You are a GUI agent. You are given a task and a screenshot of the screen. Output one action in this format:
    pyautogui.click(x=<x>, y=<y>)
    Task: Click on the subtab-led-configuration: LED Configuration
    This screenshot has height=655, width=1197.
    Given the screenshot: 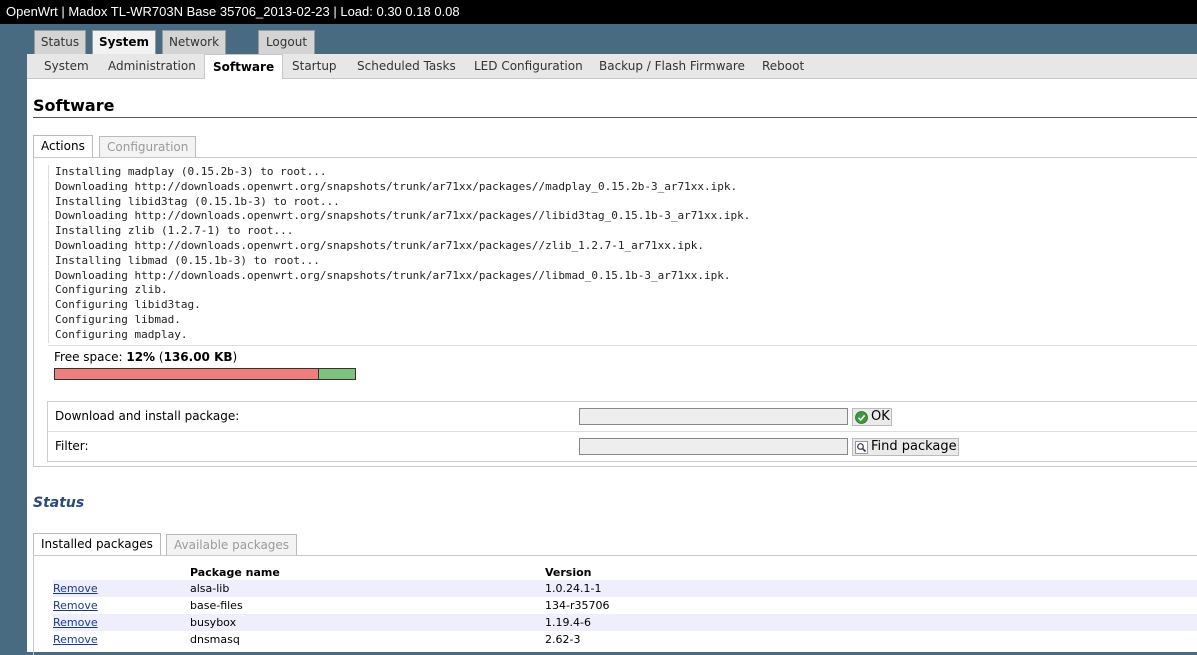 What is the action you would take?
    pyautogui.click(x=528, y=66)
    